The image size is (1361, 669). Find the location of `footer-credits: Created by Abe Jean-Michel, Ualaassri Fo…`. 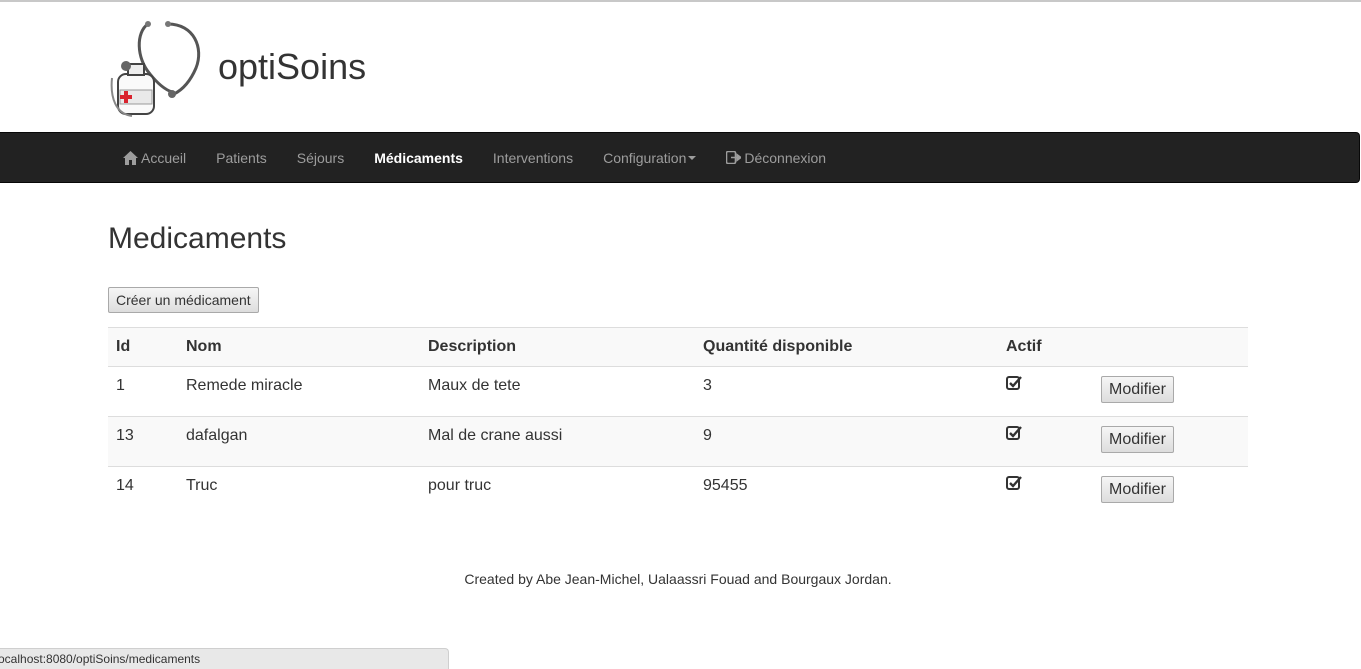

footer-credits: Created by Abe Jean-Michel, Ualaassri Fo… is located at coordinates (678, 579).